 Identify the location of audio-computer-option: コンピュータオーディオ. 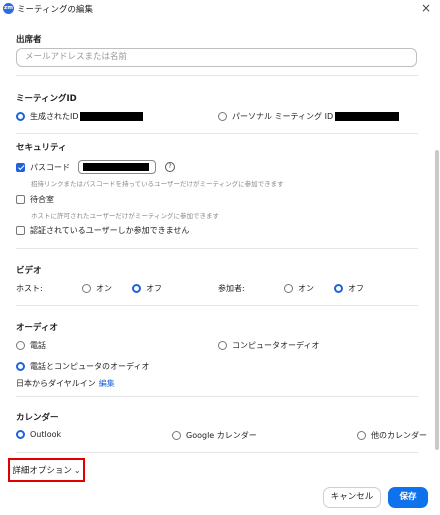
(268, 345).